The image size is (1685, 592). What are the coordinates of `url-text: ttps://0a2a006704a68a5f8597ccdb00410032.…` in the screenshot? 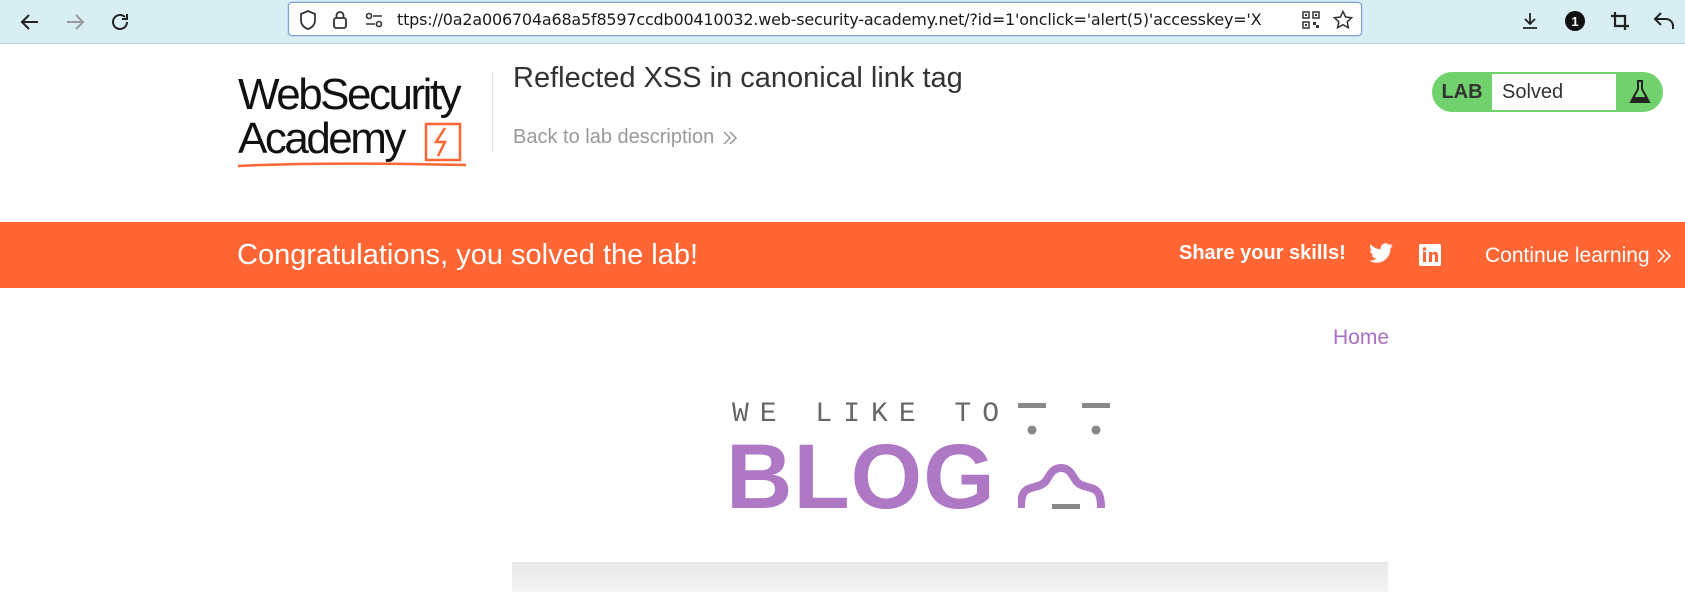 It's located at (829, 19).